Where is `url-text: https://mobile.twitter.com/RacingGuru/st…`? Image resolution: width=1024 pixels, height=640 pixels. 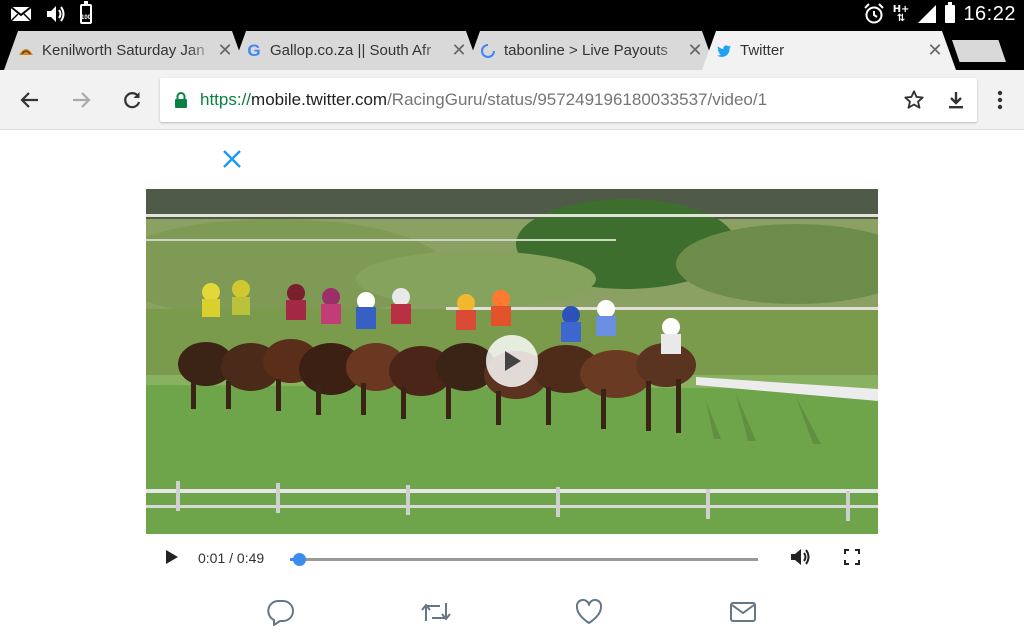 url-text: https://mobile.twitter.com/RacingGuru/st… is located at coordinates (483, 100).